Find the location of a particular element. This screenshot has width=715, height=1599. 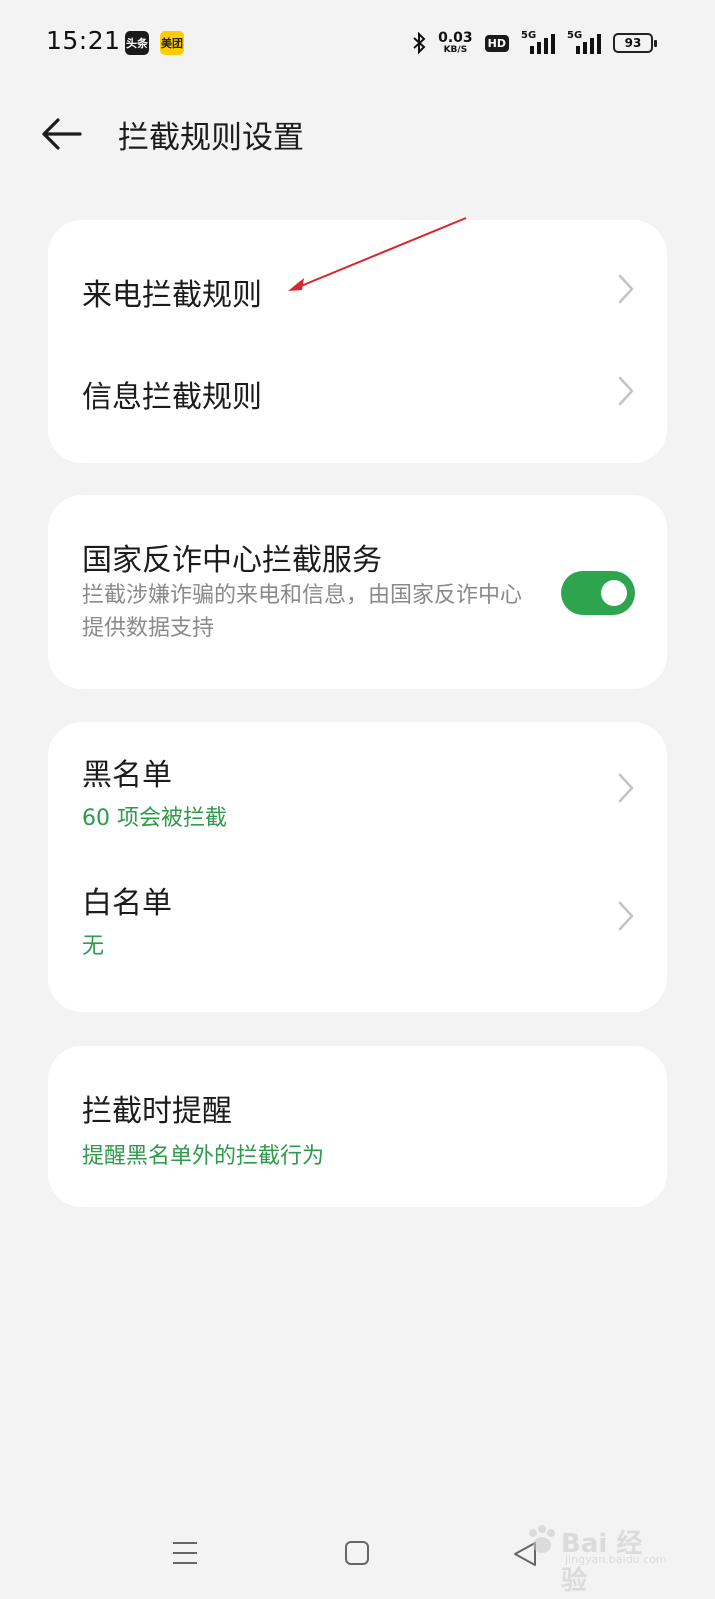

antifraud-toggle is located at coordinates (598, 593).